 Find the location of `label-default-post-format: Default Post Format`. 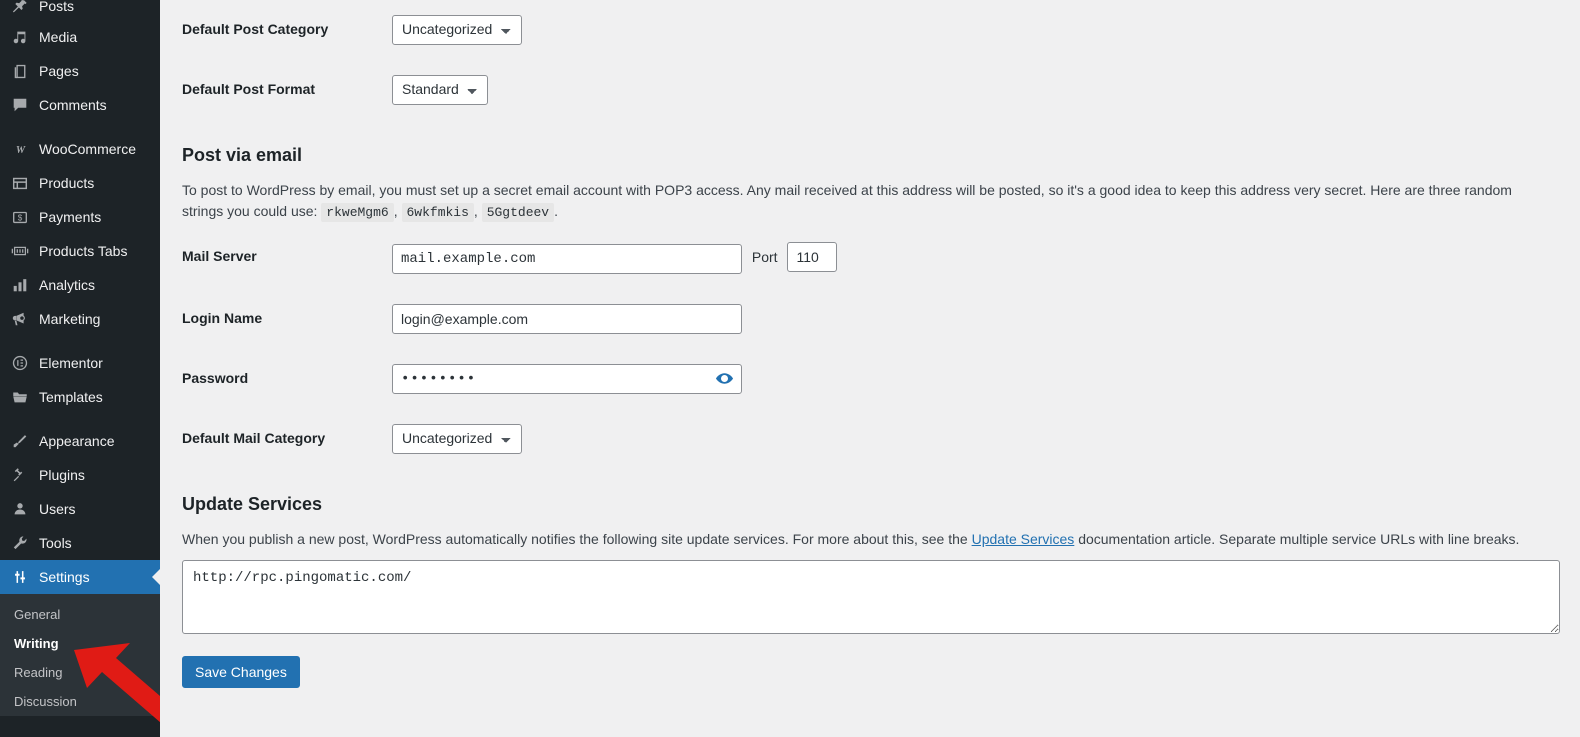

label-default-post-format: Default Post Format is located at coordinates (249, 89).